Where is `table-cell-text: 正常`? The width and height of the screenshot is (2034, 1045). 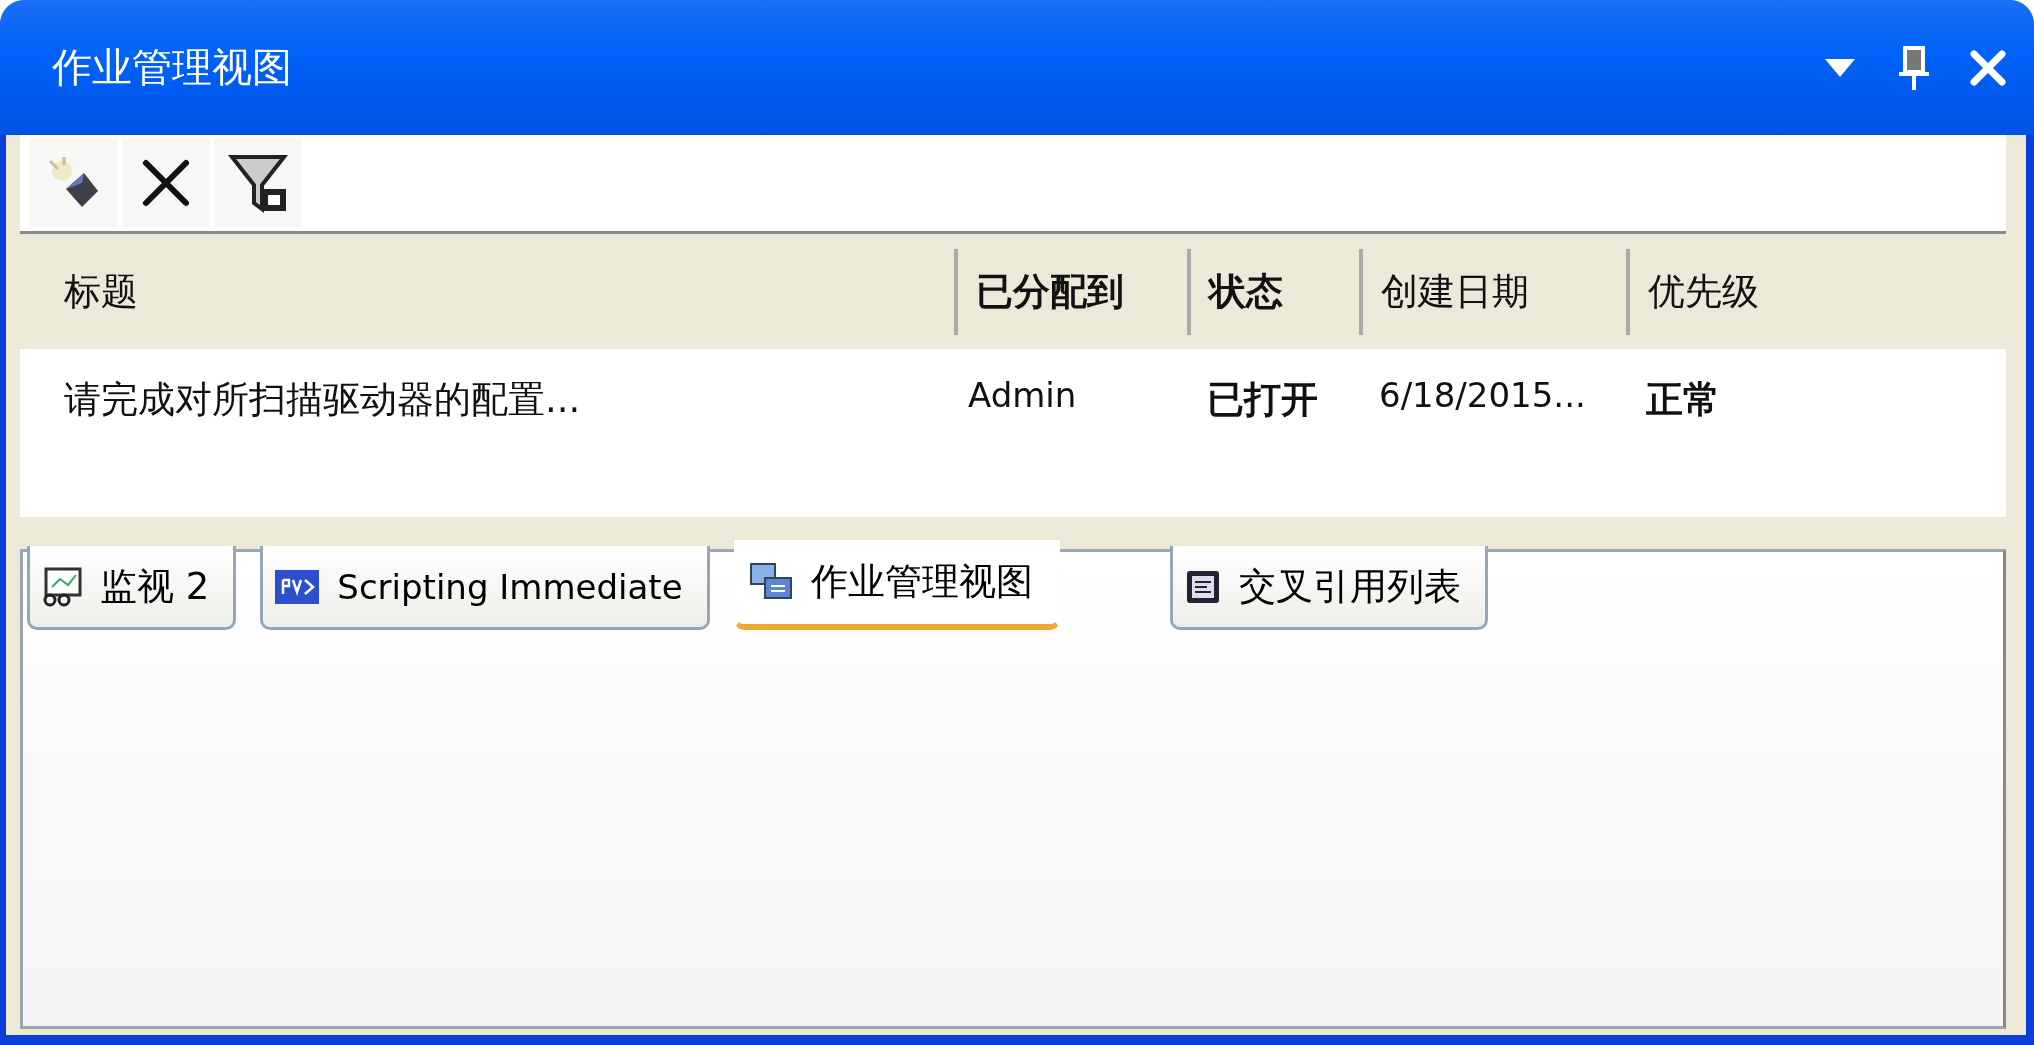 table-cell-text: 正常 is located at coordinates (1683, 400).